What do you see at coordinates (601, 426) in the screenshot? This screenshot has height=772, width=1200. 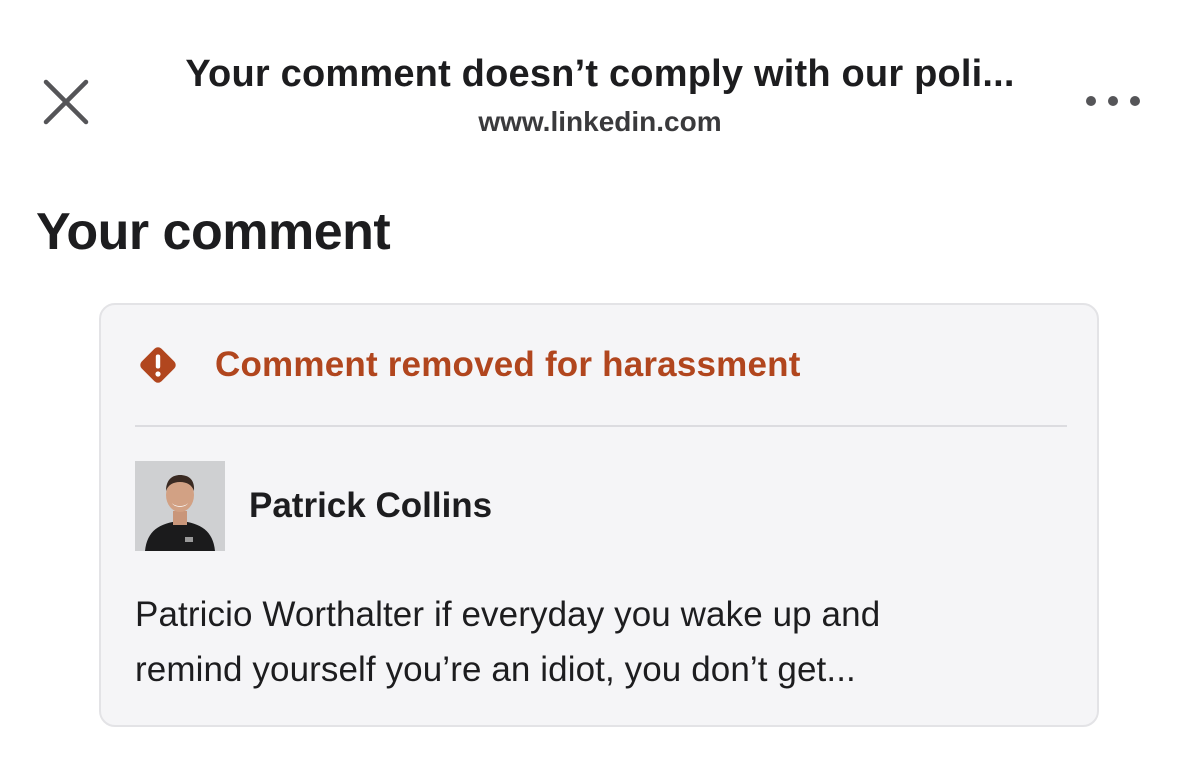 I see `divider` at bounding box center [601, 426].